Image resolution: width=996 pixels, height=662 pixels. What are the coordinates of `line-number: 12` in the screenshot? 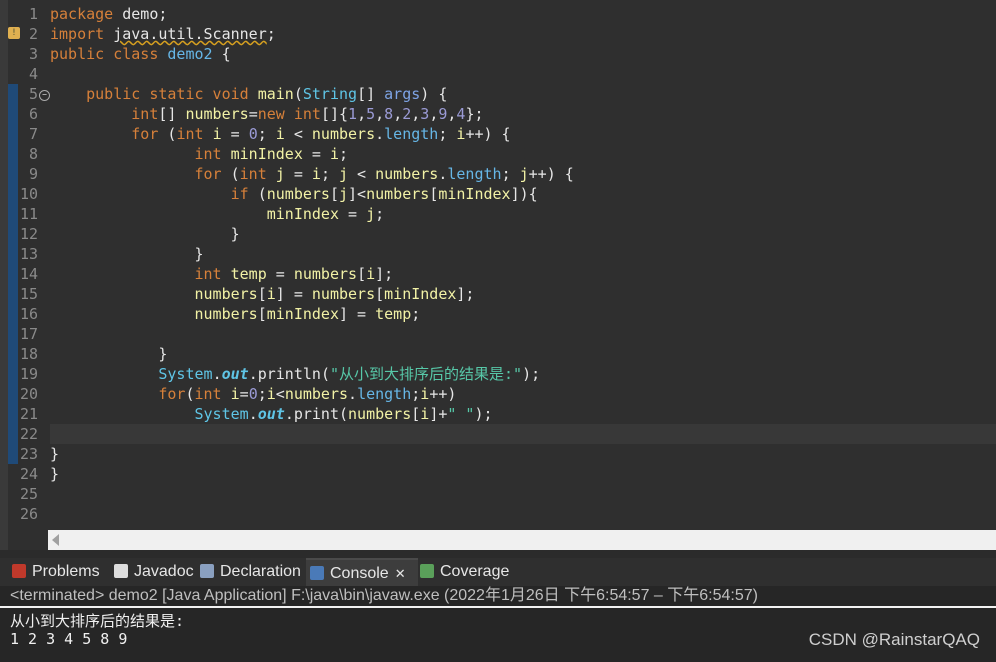 It's located at (28, 234).